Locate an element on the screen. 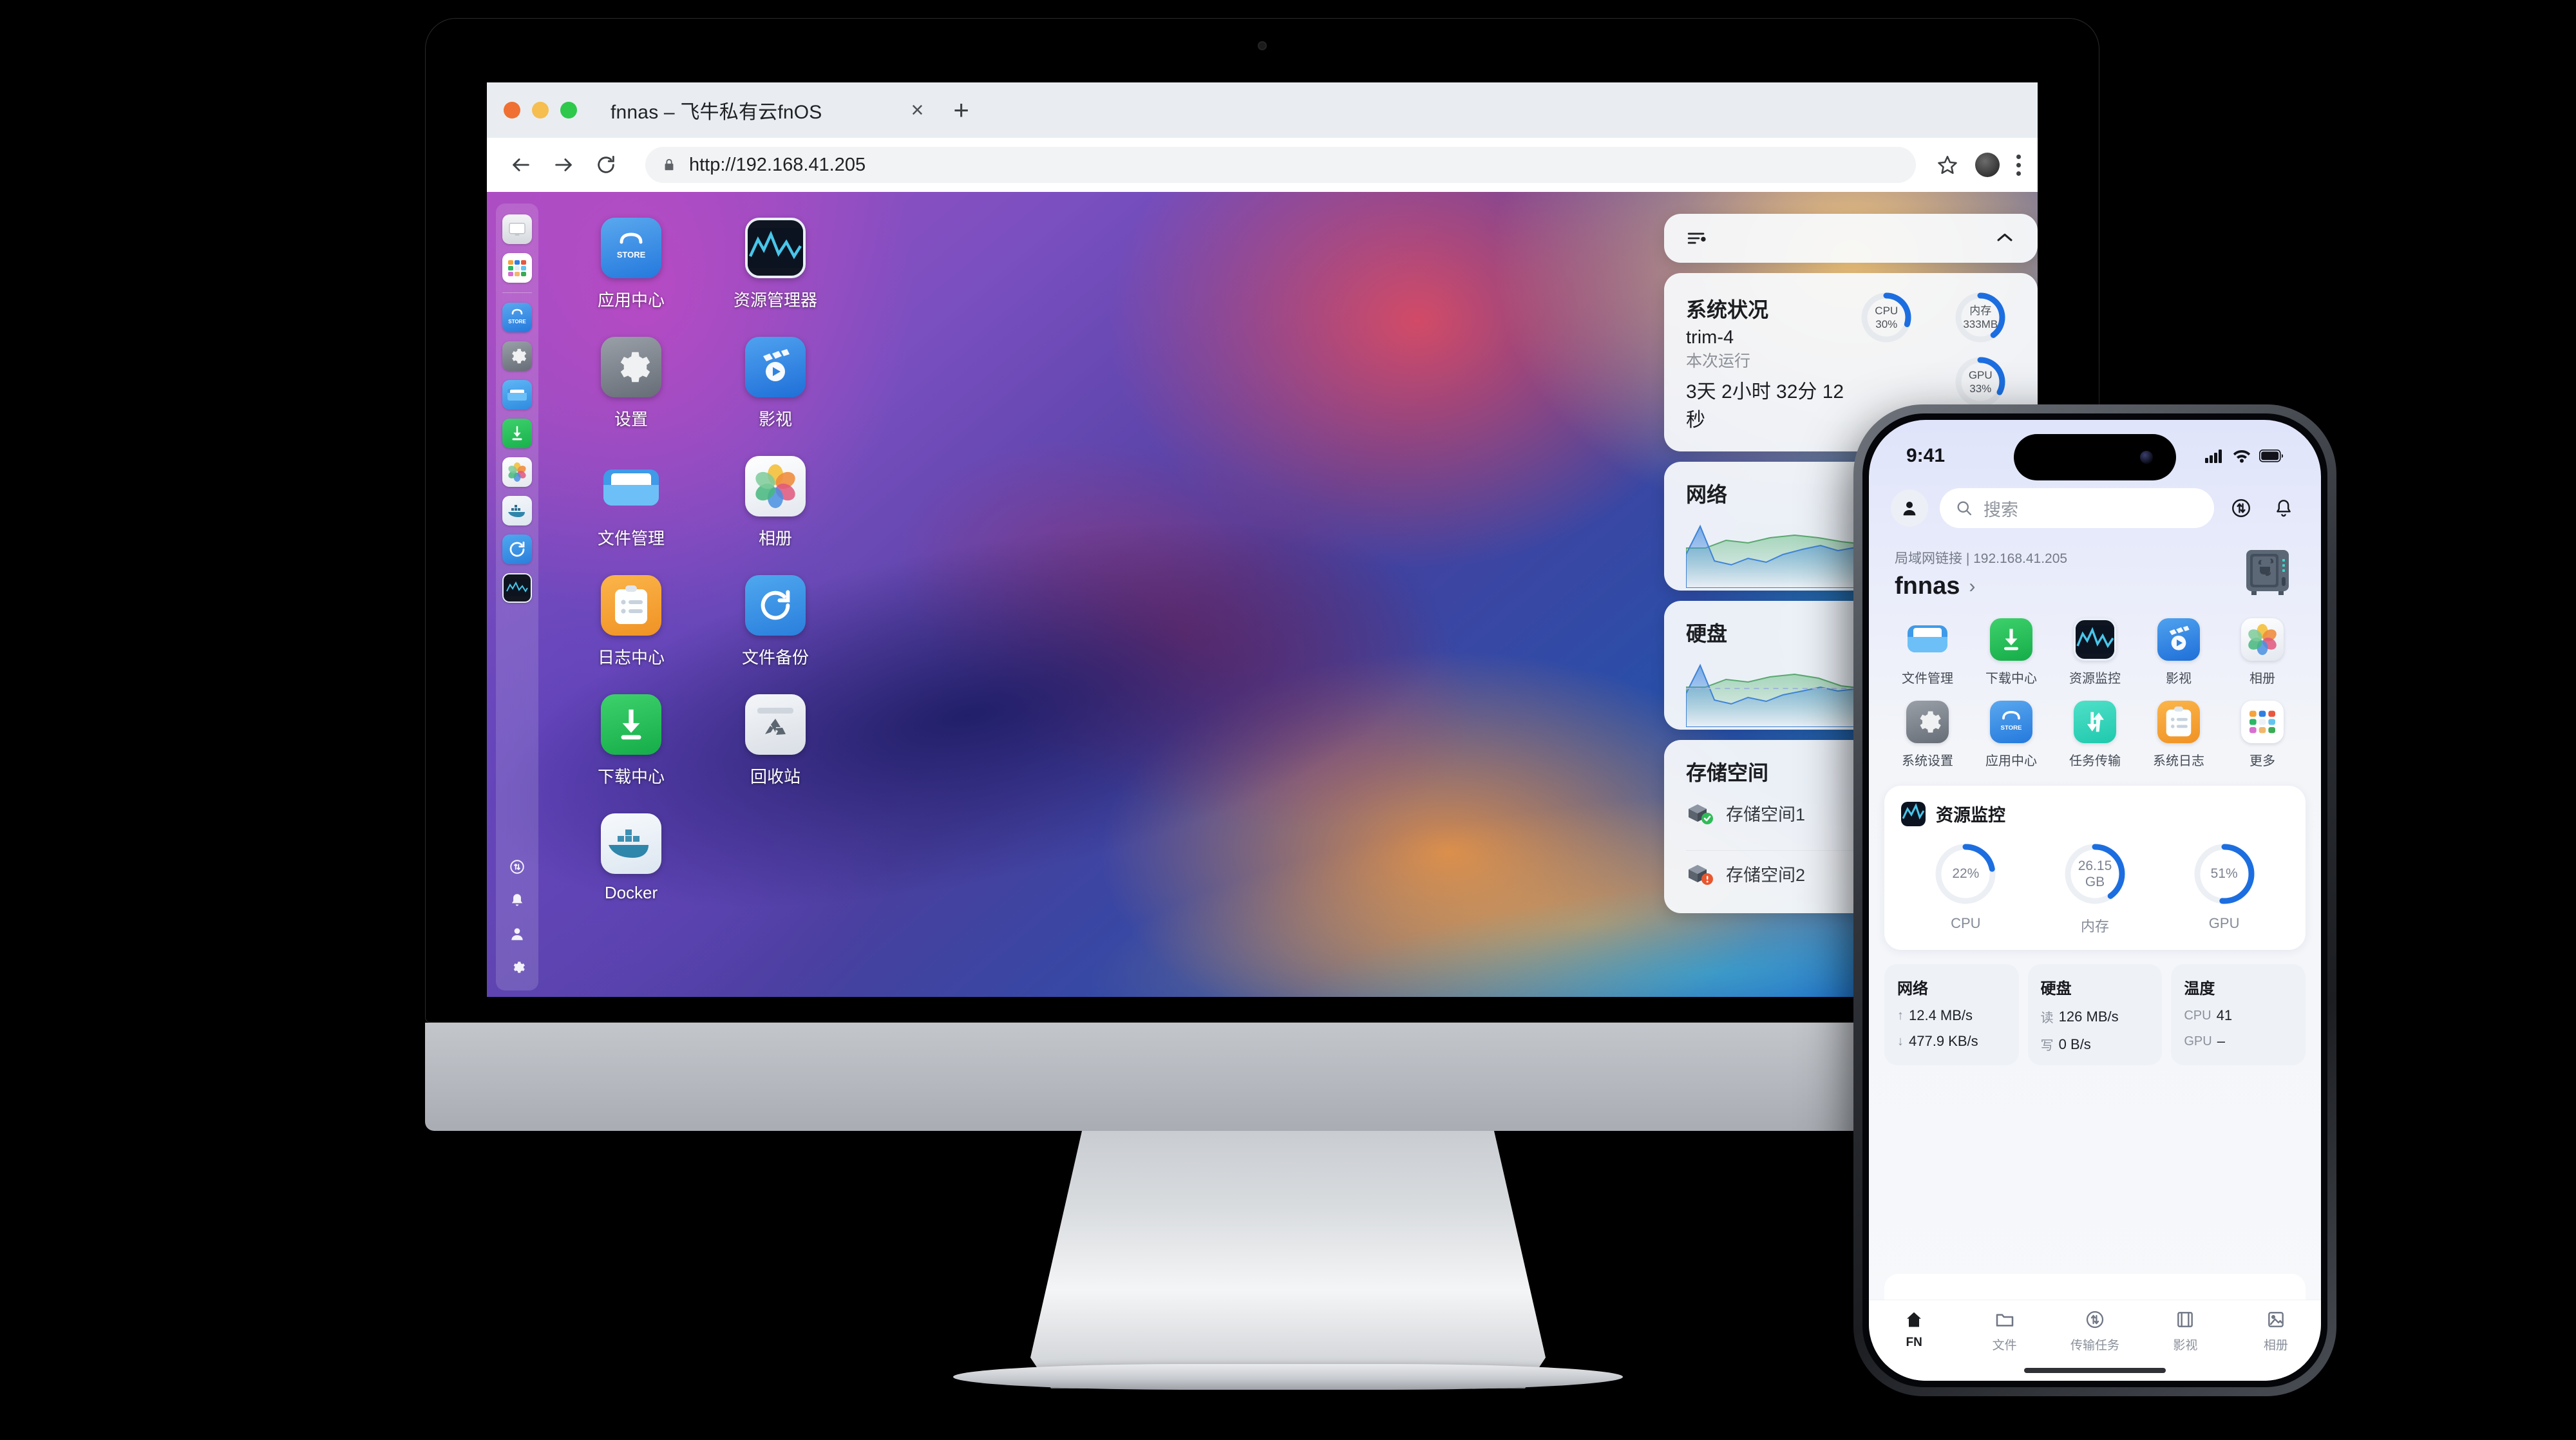 The height and width of the screenshot is (1440, 2576). user-avatar-icon is located at coordinates (1909, 508).